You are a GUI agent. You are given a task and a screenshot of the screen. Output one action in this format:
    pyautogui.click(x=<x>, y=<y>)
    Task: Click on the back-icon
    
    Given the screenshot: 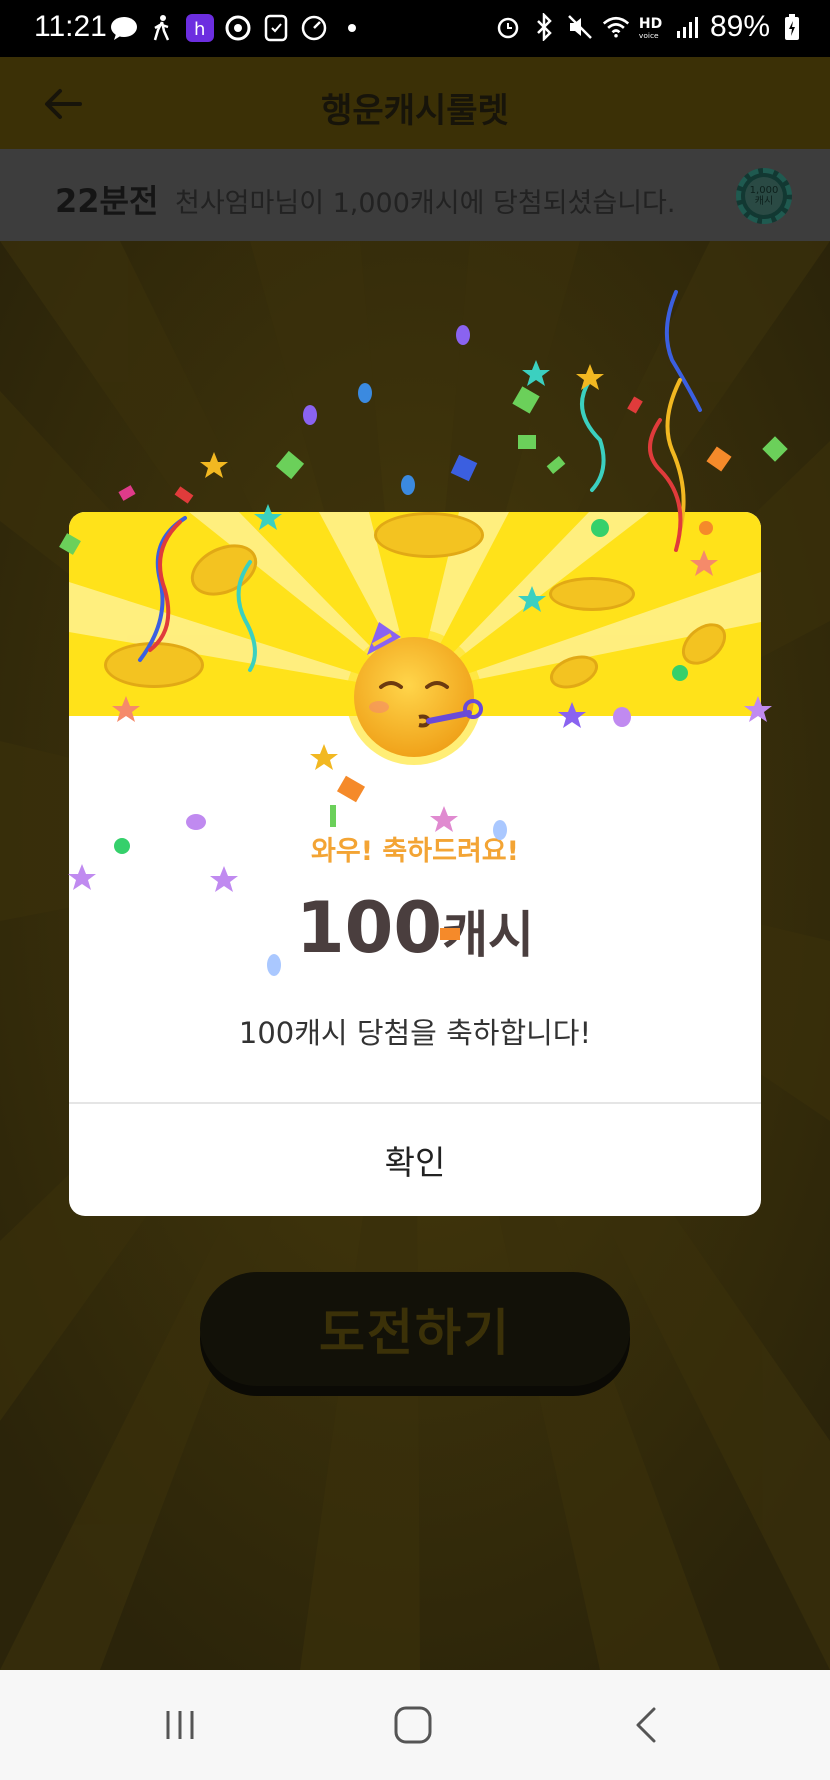 What is the action you would take?
    pyautogui.click(x=646, y=1725)
    